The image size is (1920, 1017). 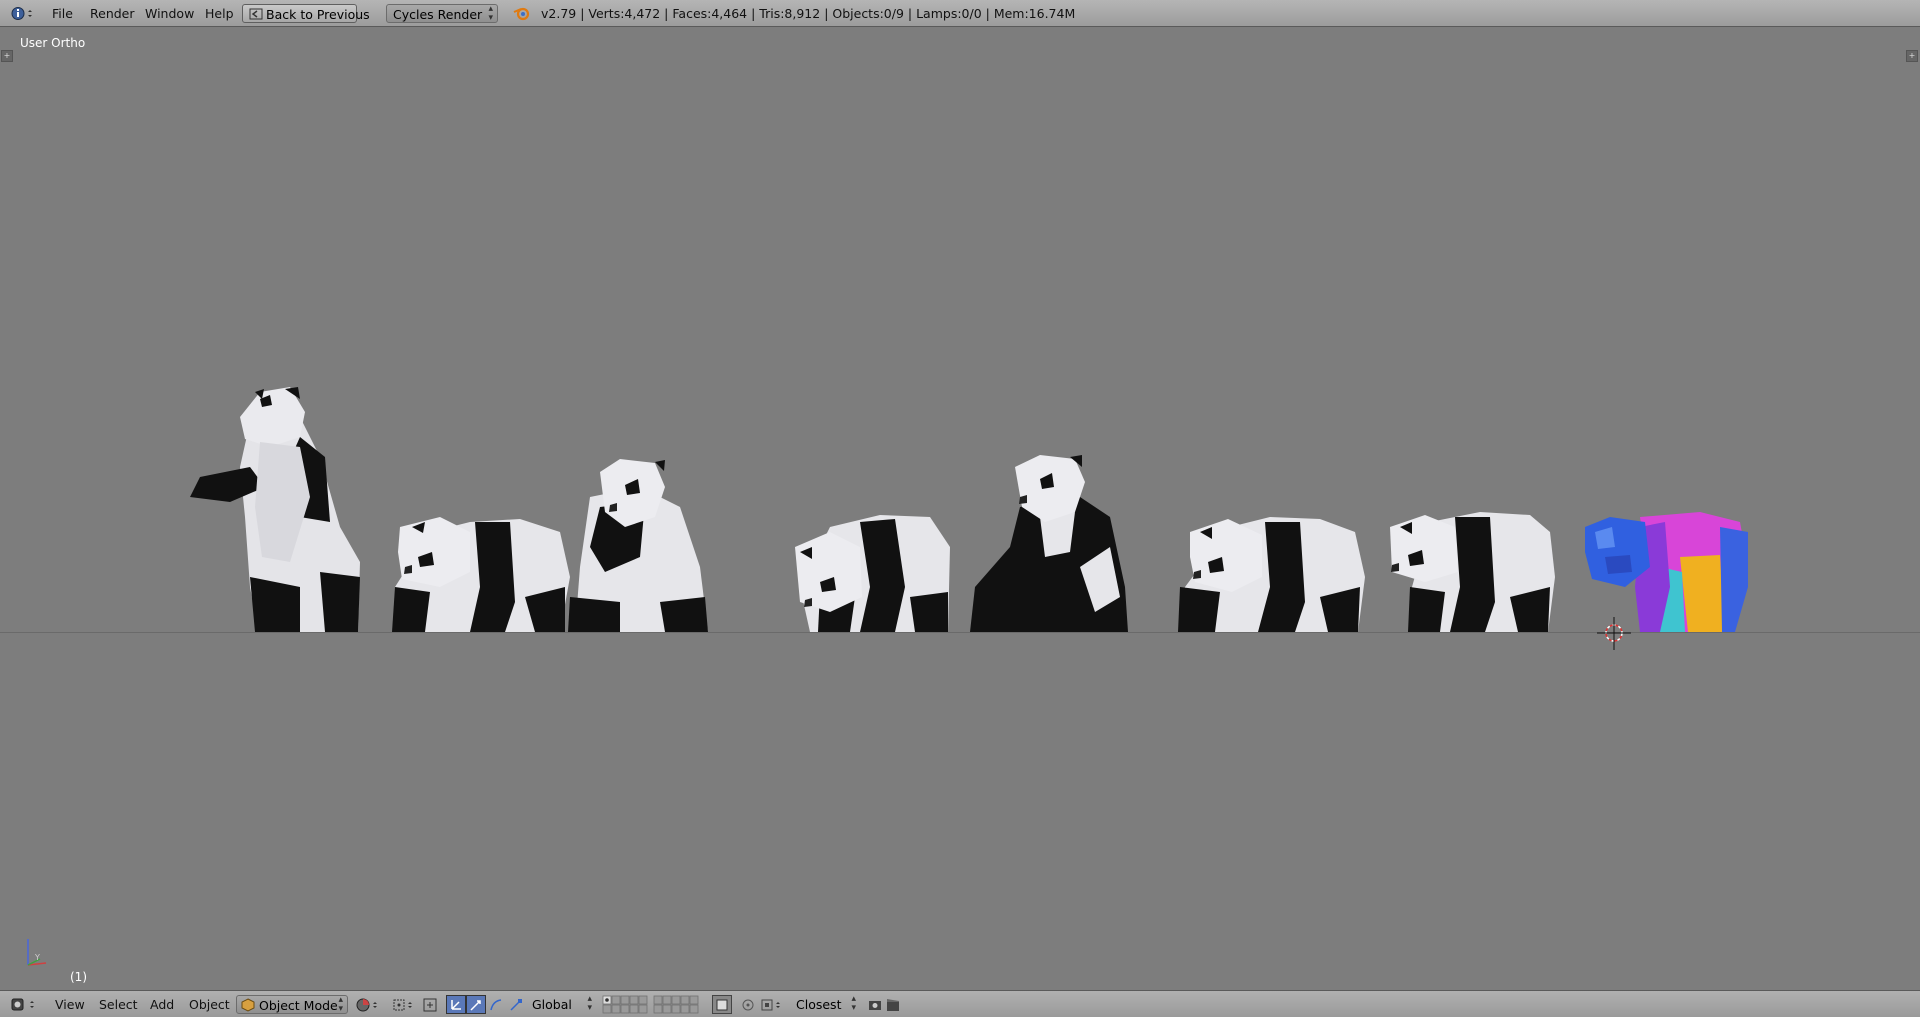 What do you see at coordinates (118, 1004) in the screenshot?
I see `menu-select: Select` at bounding box center [118, 1004].